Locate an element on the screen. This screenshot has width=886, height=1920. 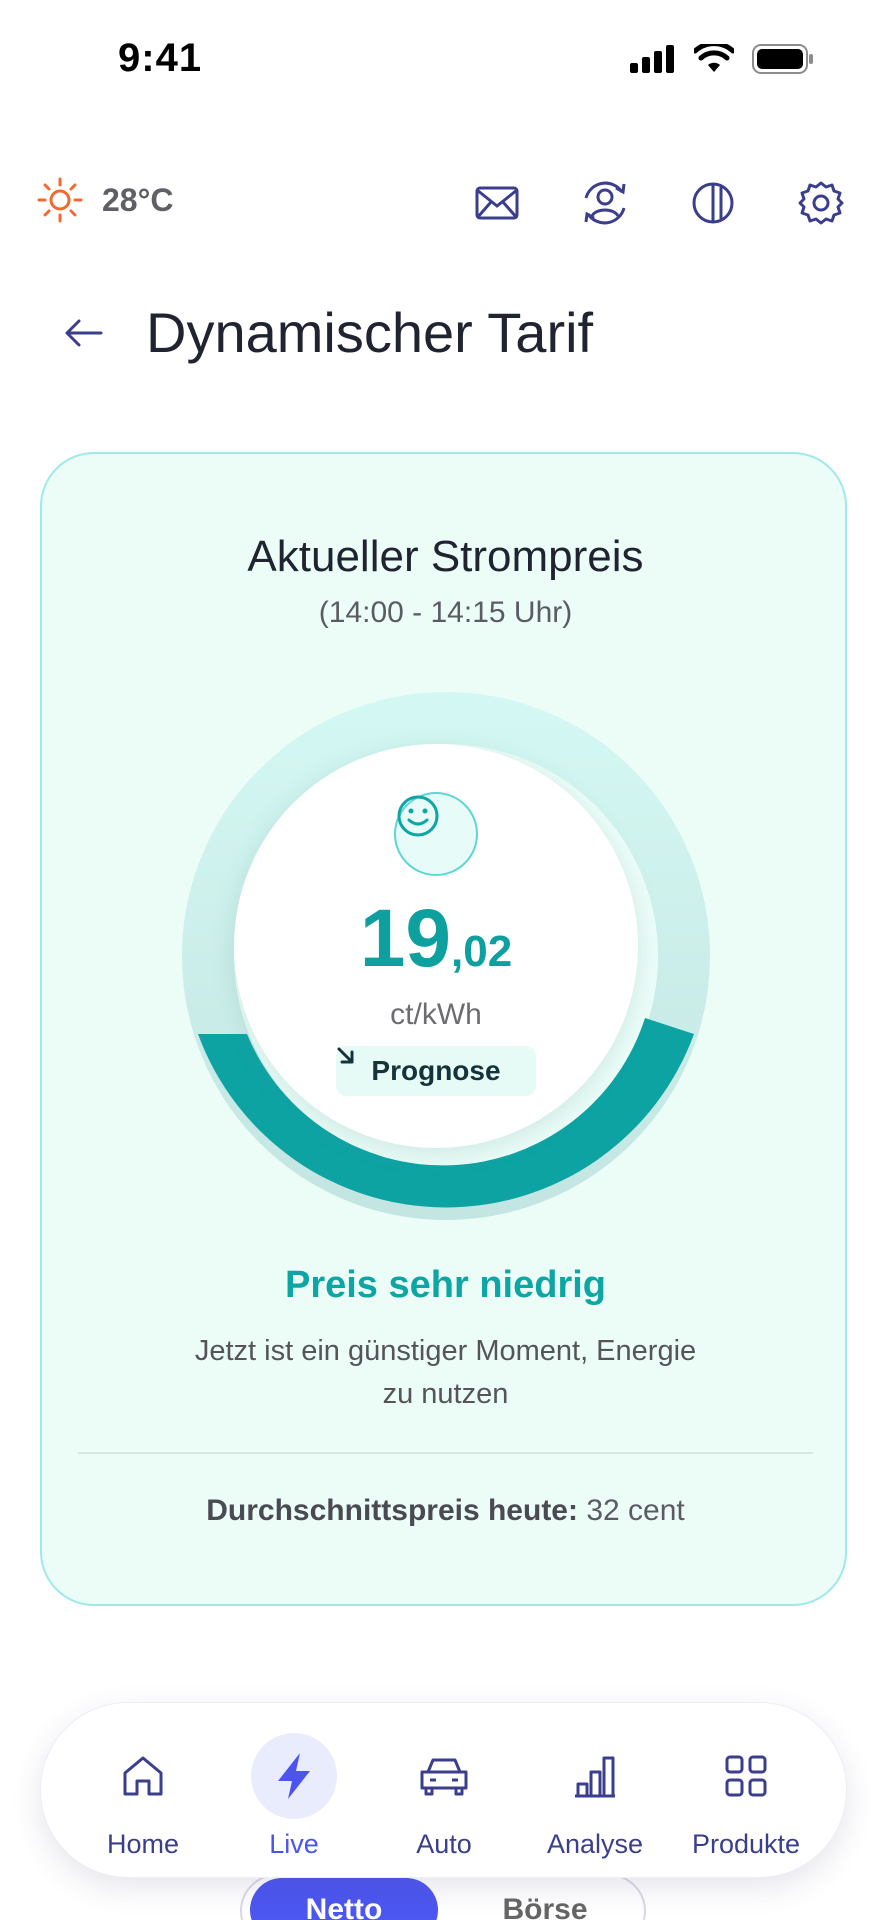
temperature: 28°C is located at coordinates (138, 199).